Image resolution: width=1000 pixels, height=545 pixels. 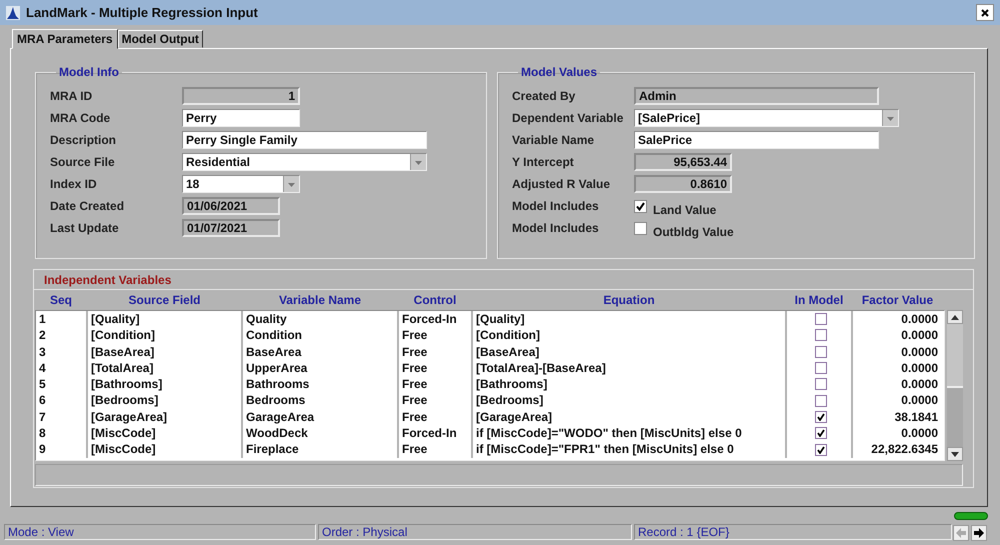 I want to click on column-header: Source Field, so click(x=164, y=300).